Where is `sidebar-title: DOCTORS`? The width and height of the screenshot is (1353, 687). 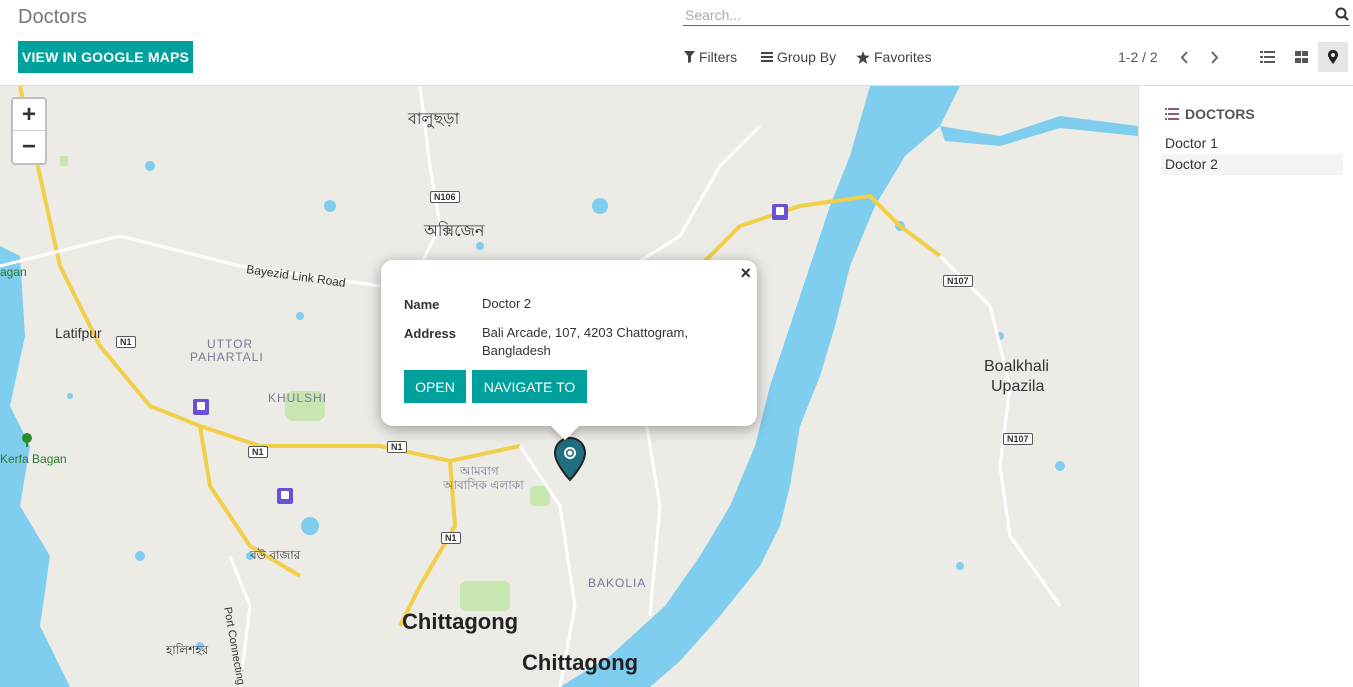 sidebar-title: DOCTORS is located at coordinates (1210, 114).